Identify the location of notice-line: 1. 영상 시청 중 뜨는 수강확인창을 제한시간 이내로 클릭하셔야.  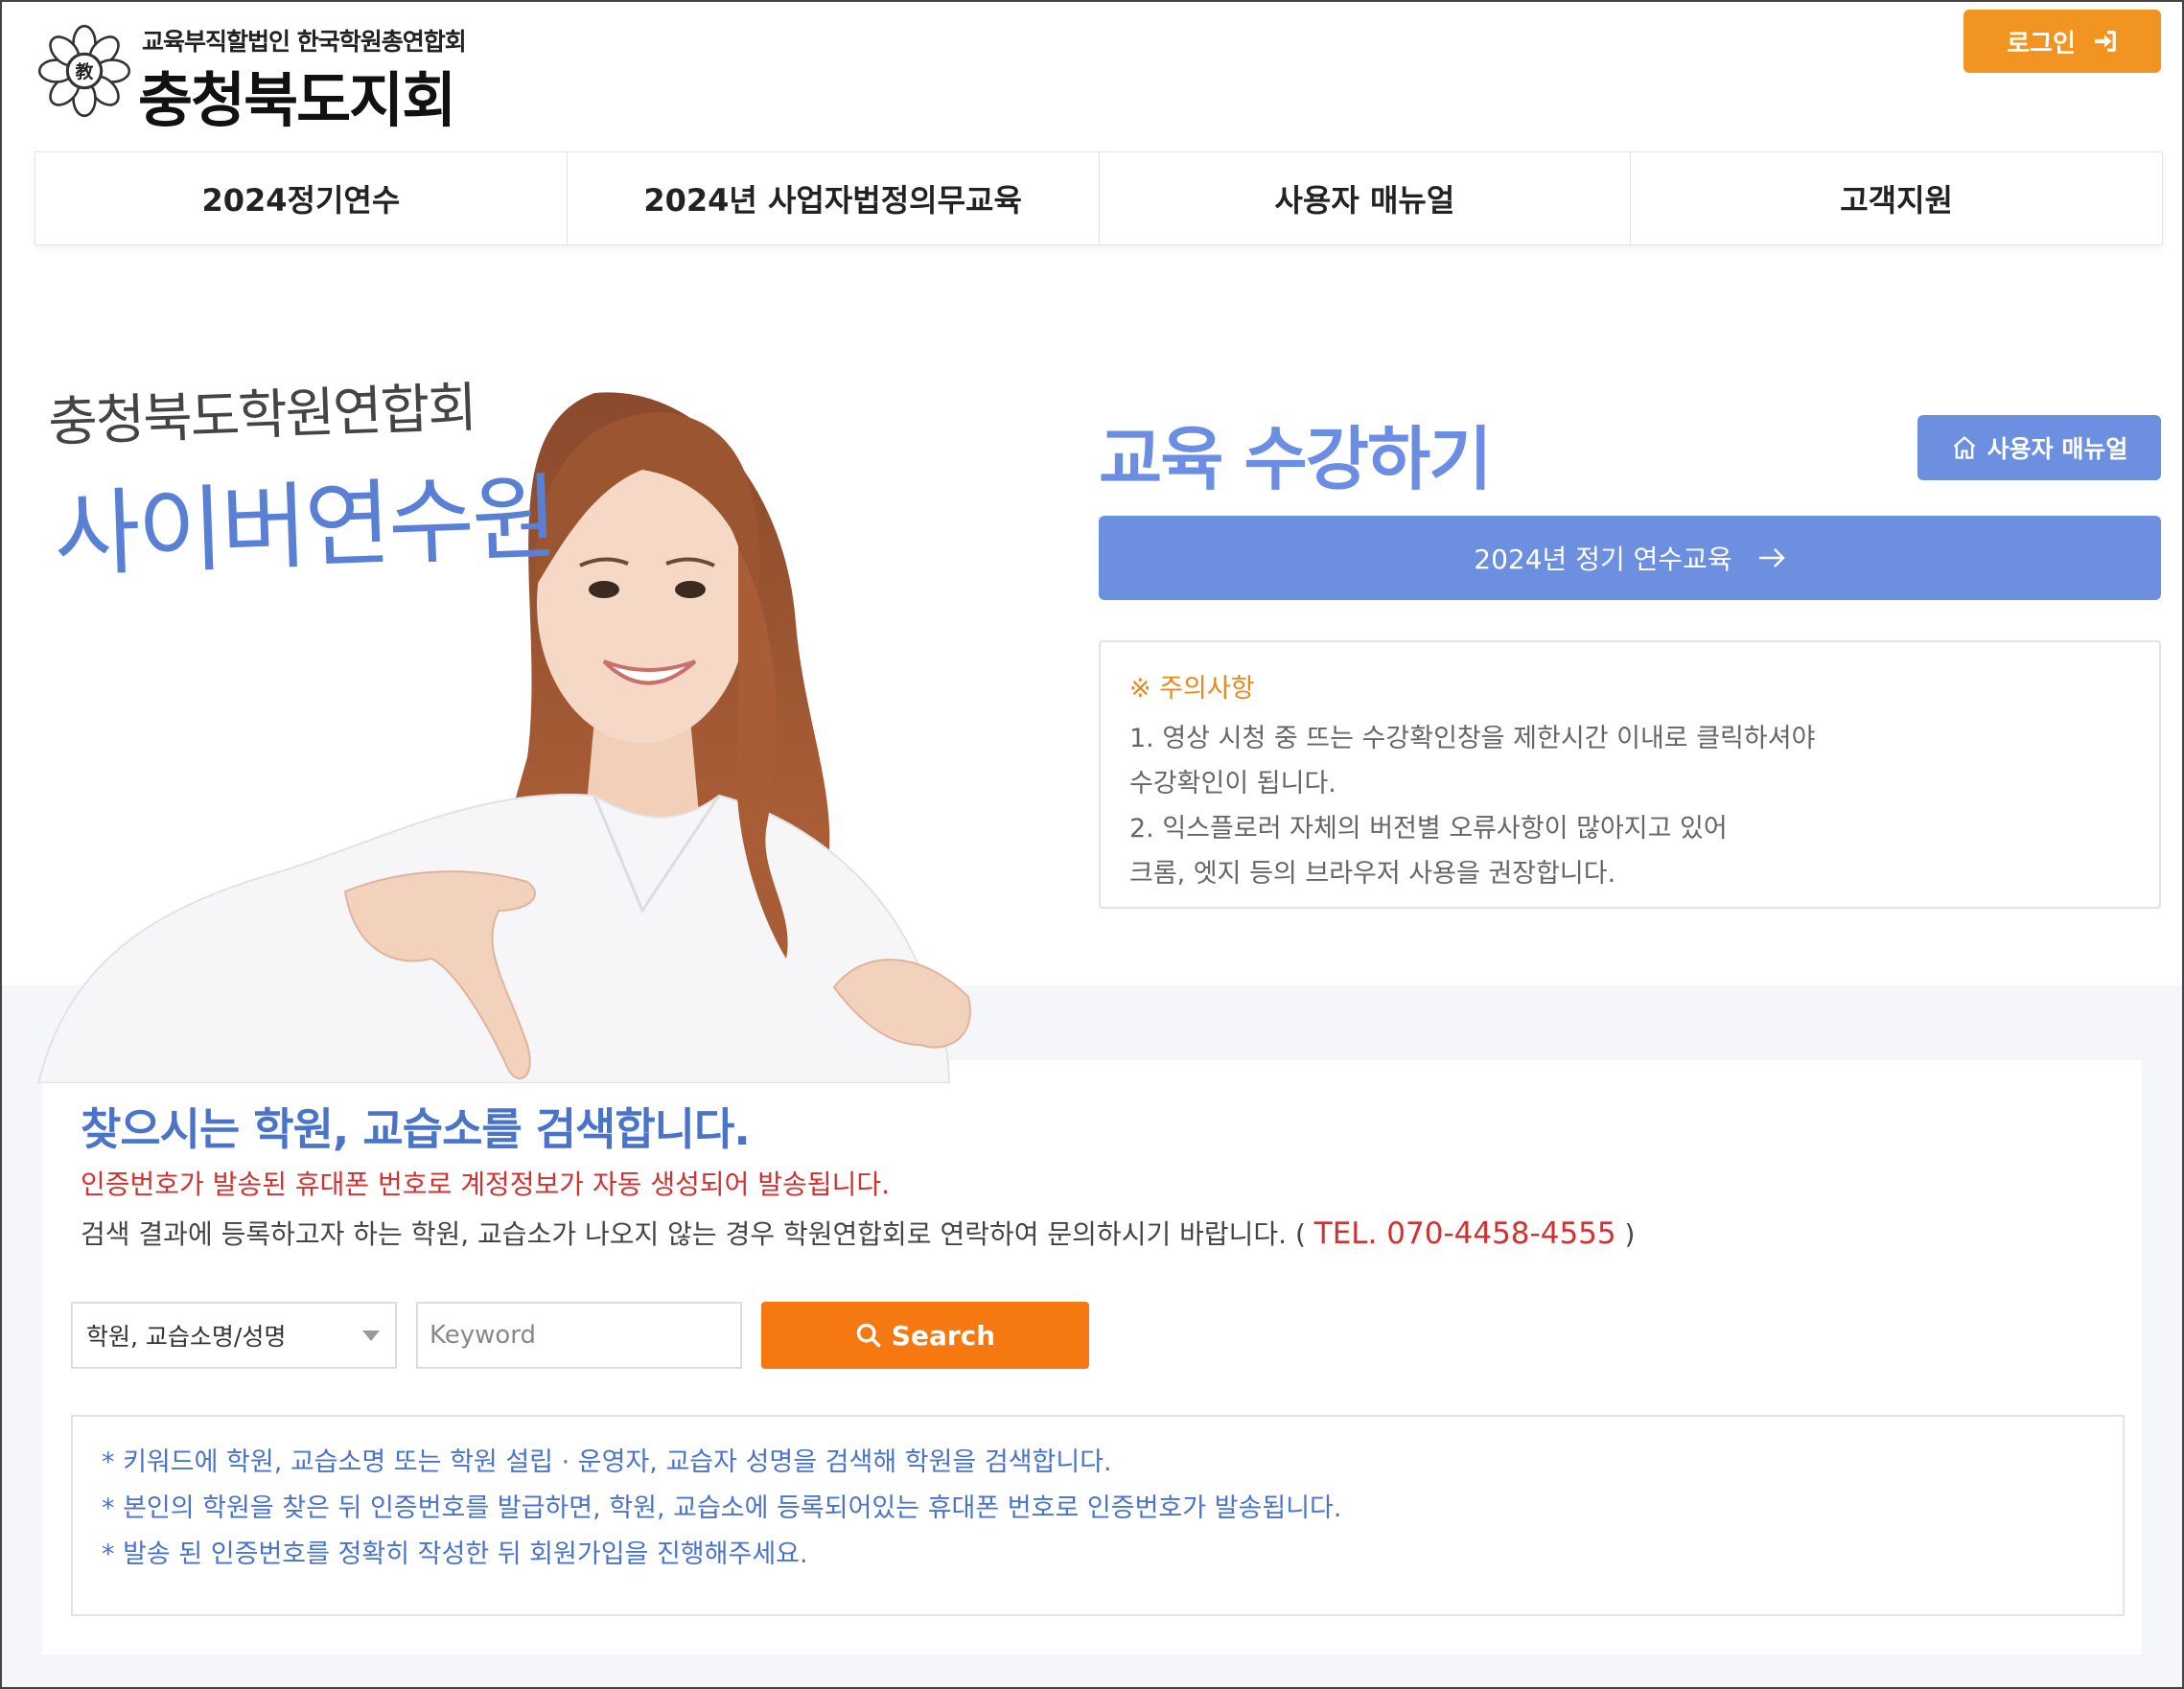
(1473, 739).